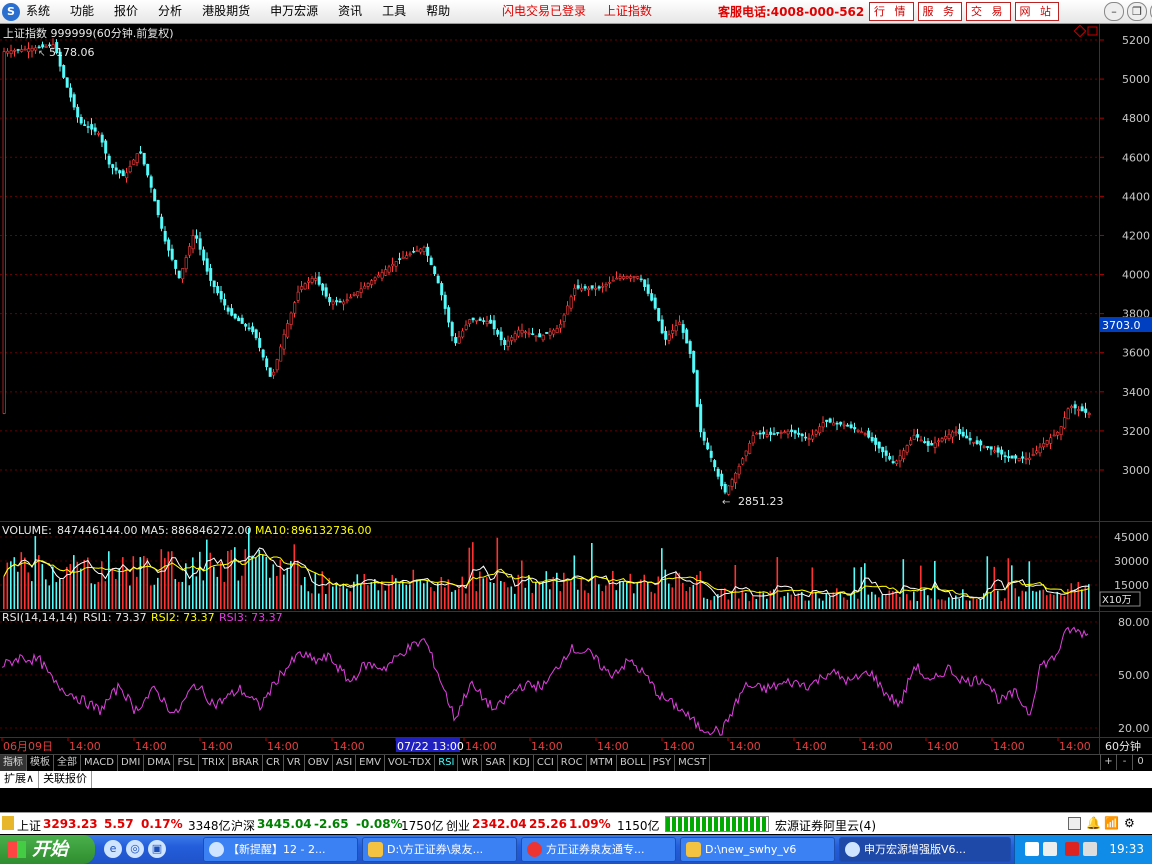 Image resolution: width=1152 pixels, height=864 pixels. What do you see at coordinates (572, 763) in the screenshot?
I see `tab-roc: ROC` at bounding box center [572, 763].